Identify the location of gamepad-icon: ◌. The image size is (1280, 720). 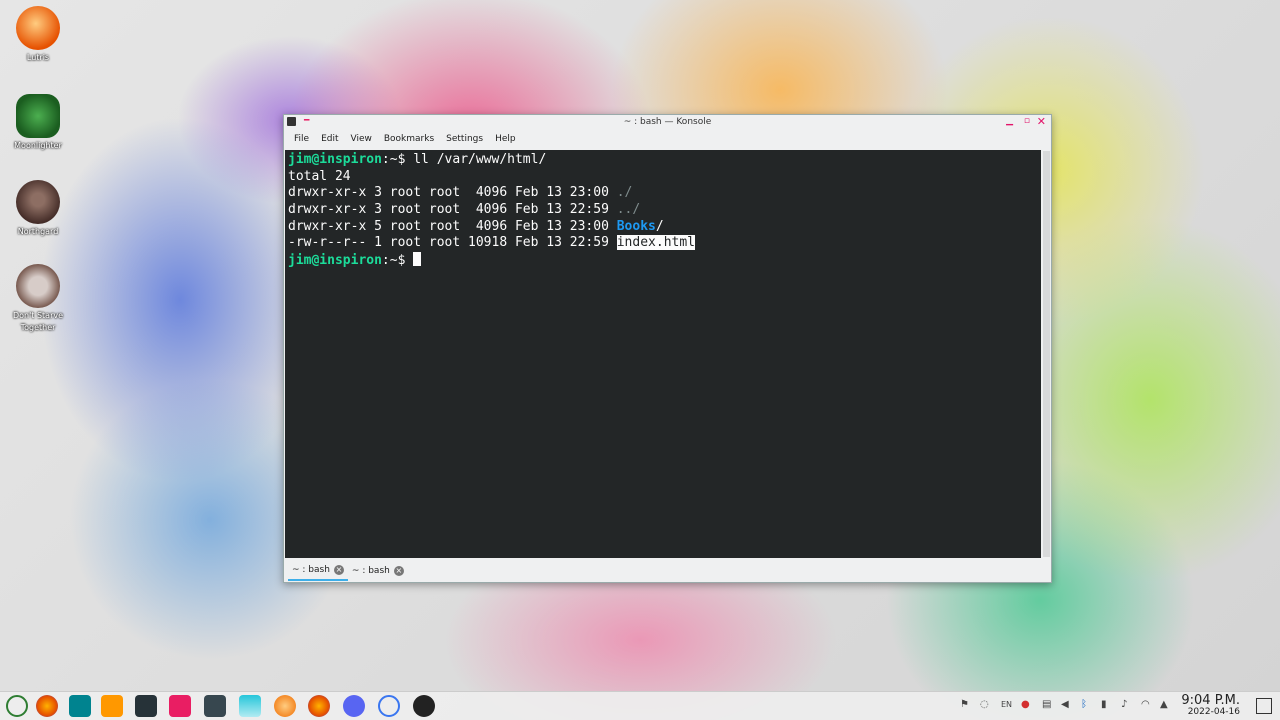
(984, 704).